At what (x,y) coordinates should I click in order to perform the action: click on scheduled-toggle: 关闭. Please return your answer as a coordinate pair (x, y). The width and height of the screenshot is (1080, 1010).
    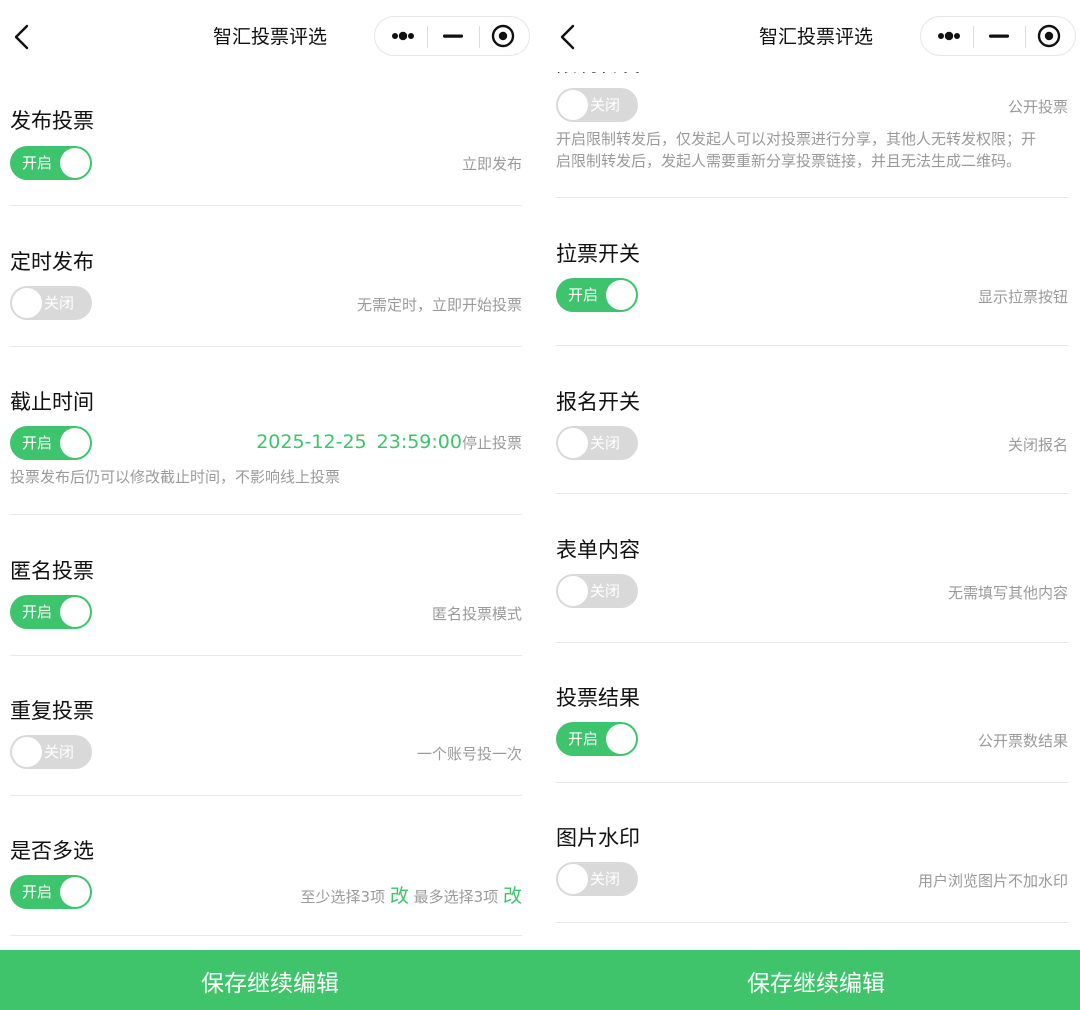
    Looking at the image, I should click on (51, 303).